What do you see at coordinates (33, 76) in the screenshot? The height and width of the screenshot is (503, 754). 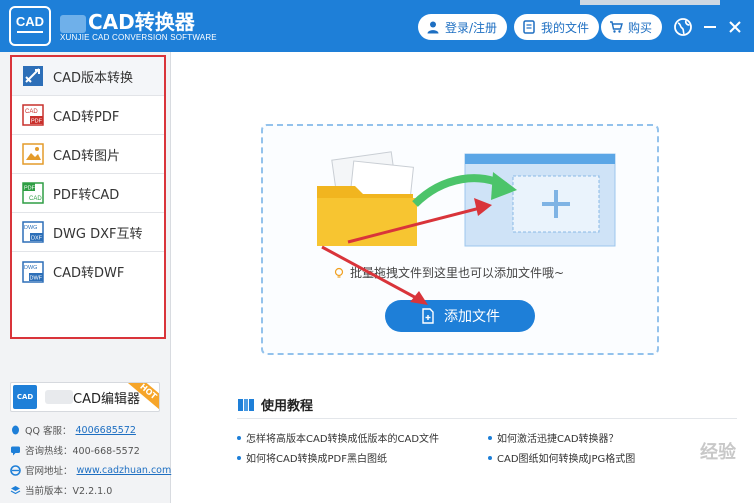 I see `cad-version-icon` at bounding box center [33, 76].